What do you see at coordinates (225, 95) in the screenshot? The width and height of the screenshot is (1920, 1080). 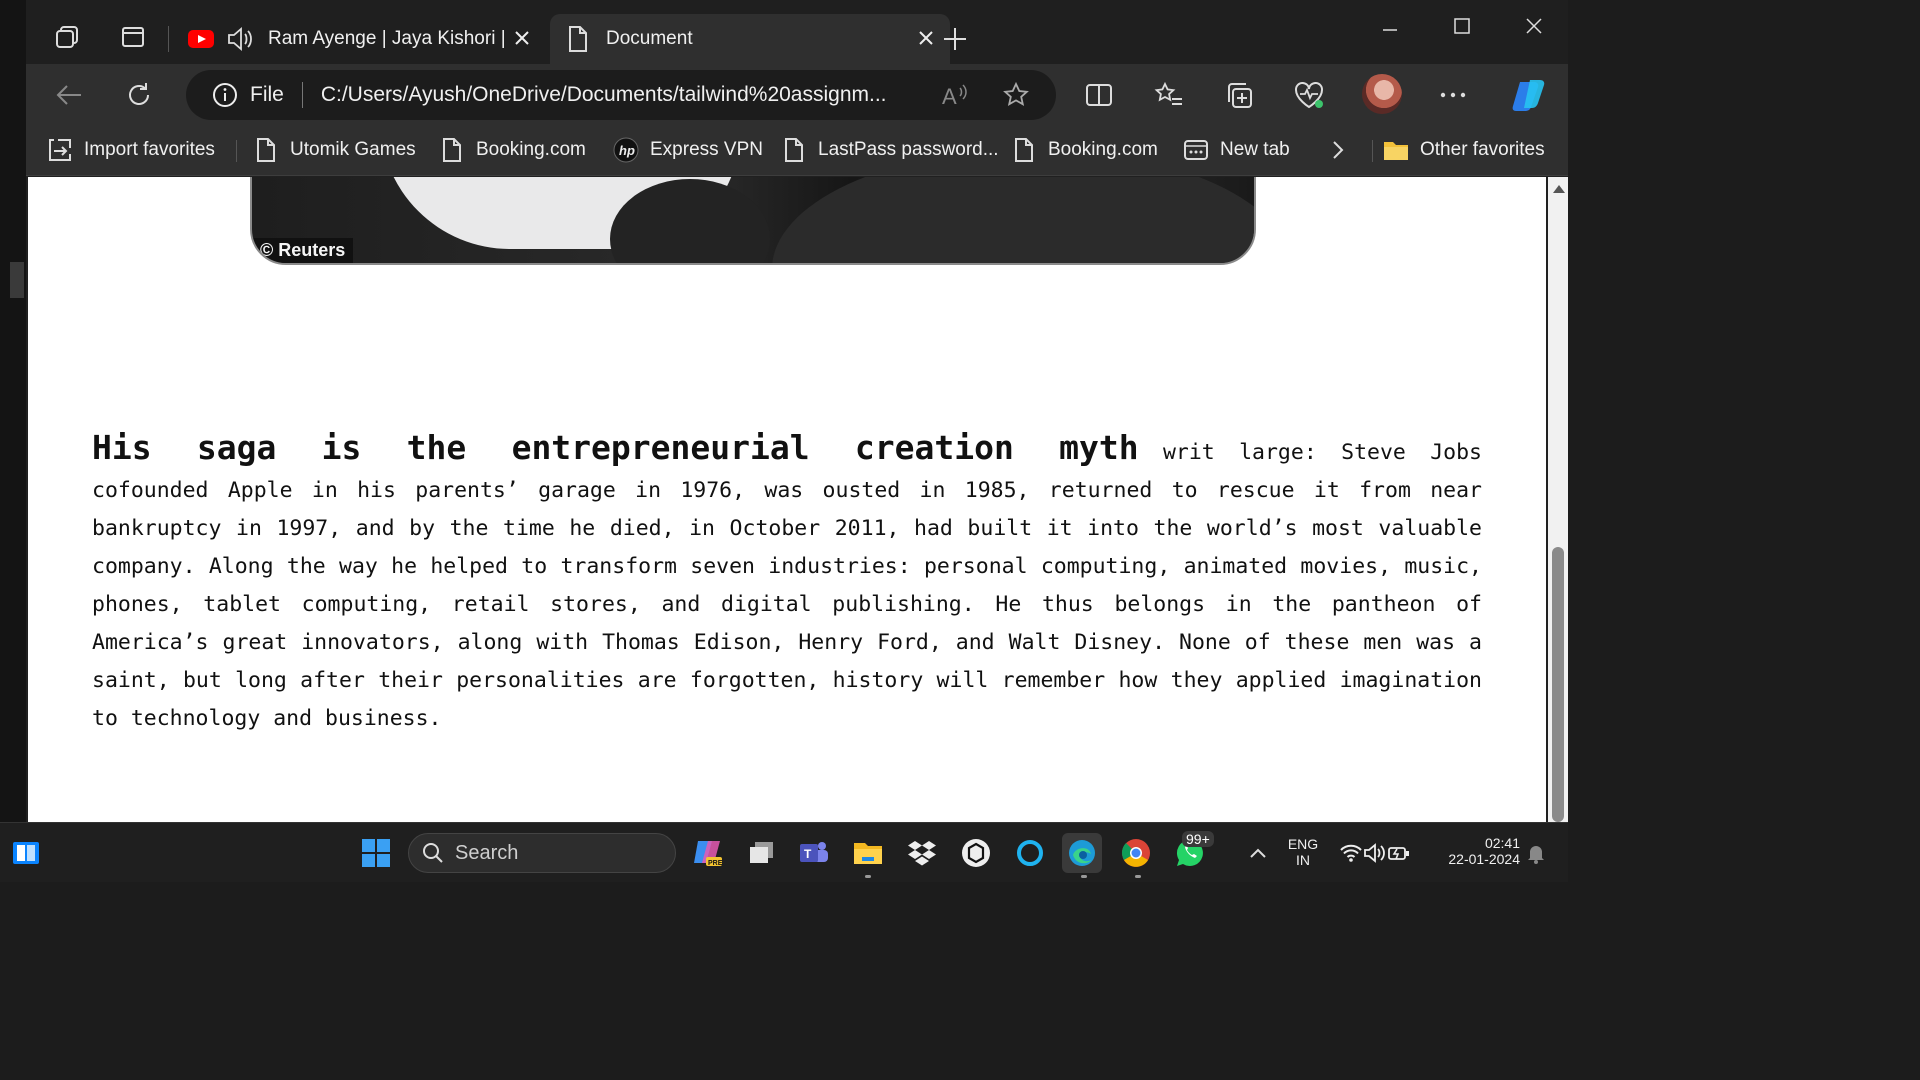 I see `info-icon` at bounding box center [225, 95].